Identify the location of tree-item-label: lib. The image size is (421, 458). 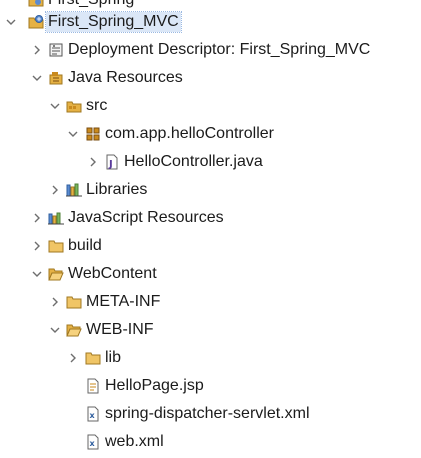
(113, 357).